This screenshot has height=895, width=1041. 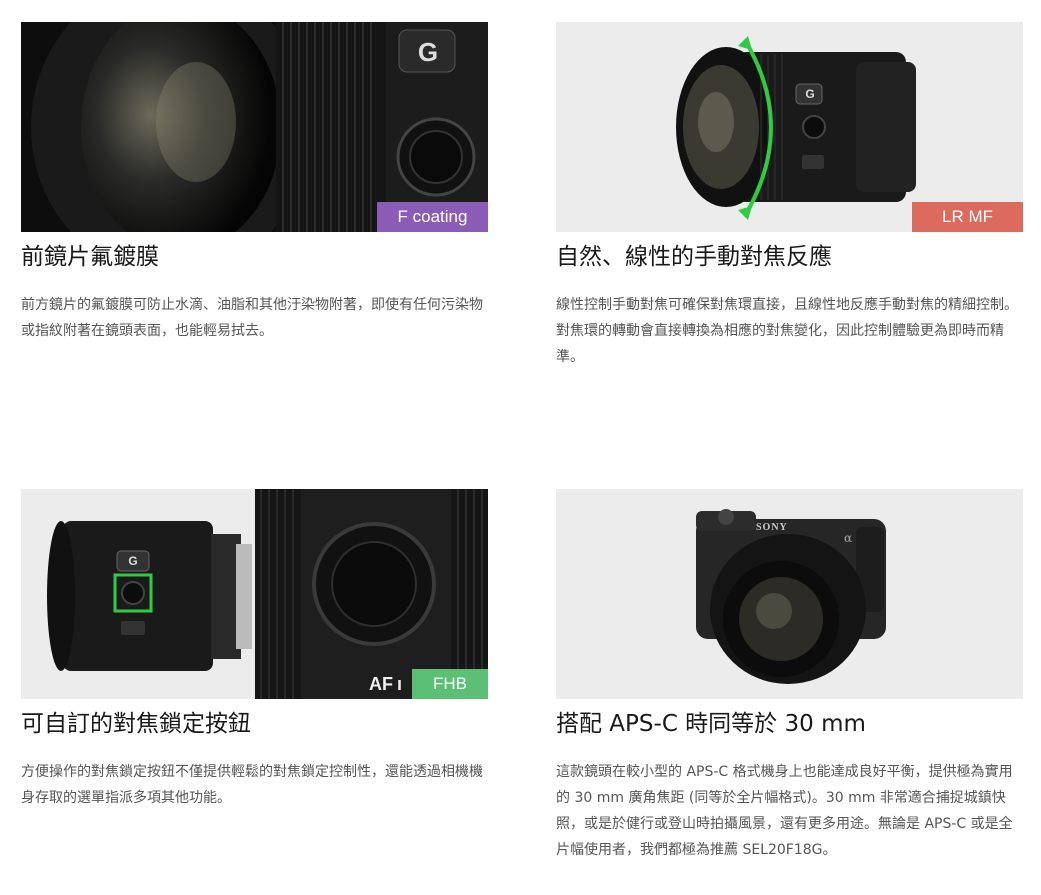 I want to click on camera-with-lens-image: SONY α, so click(x=789, y=594).